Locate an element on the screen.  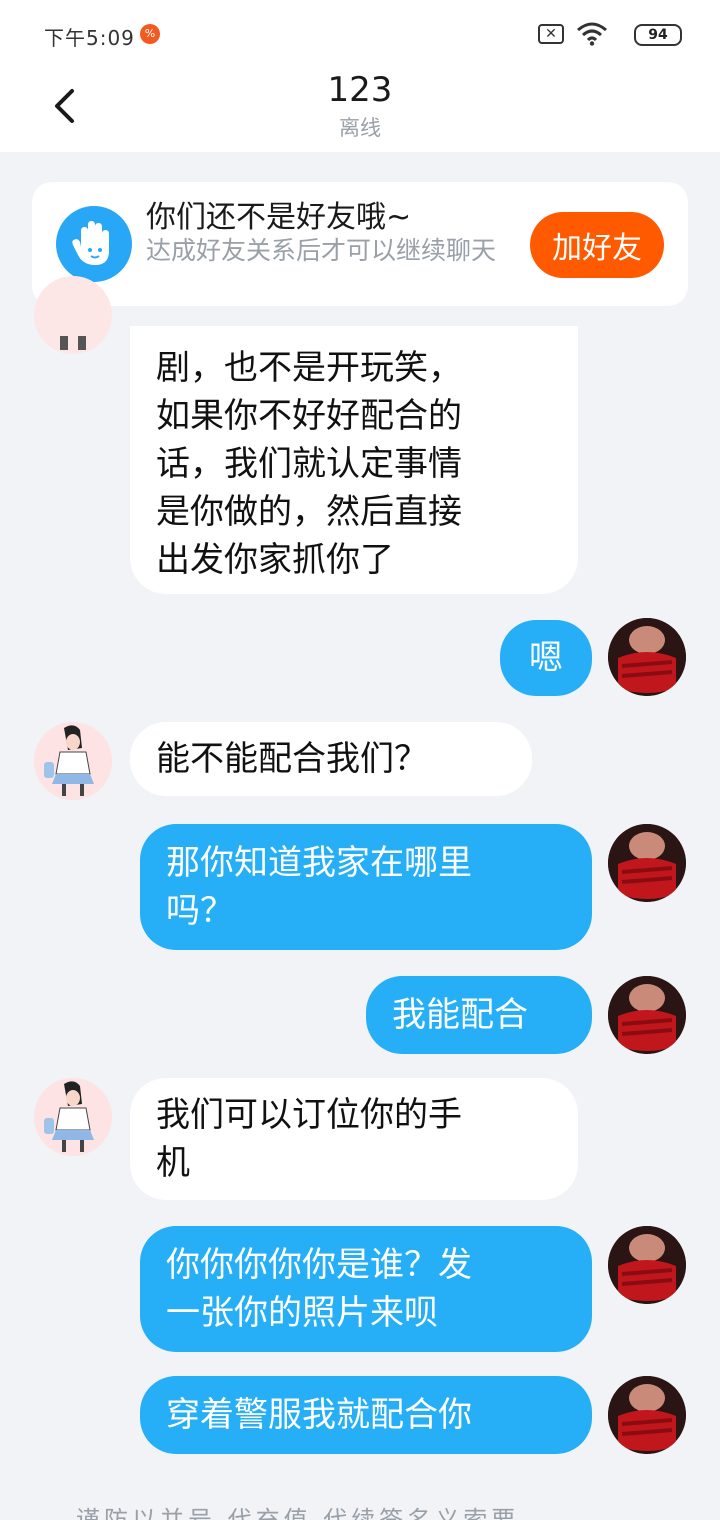
message-bubble-sent: 我能配合 is located at coordinates (479, 1015).